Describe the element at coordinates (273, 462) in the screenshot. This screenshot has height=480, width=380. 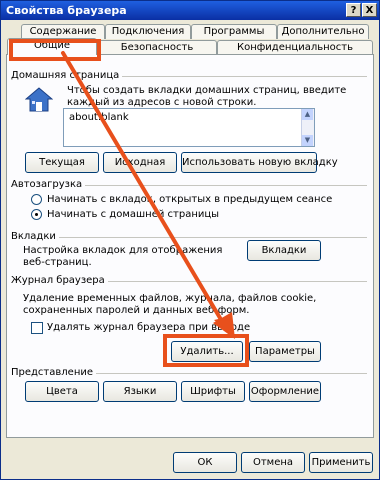
I see `cancel-button: Отмена` at that location.